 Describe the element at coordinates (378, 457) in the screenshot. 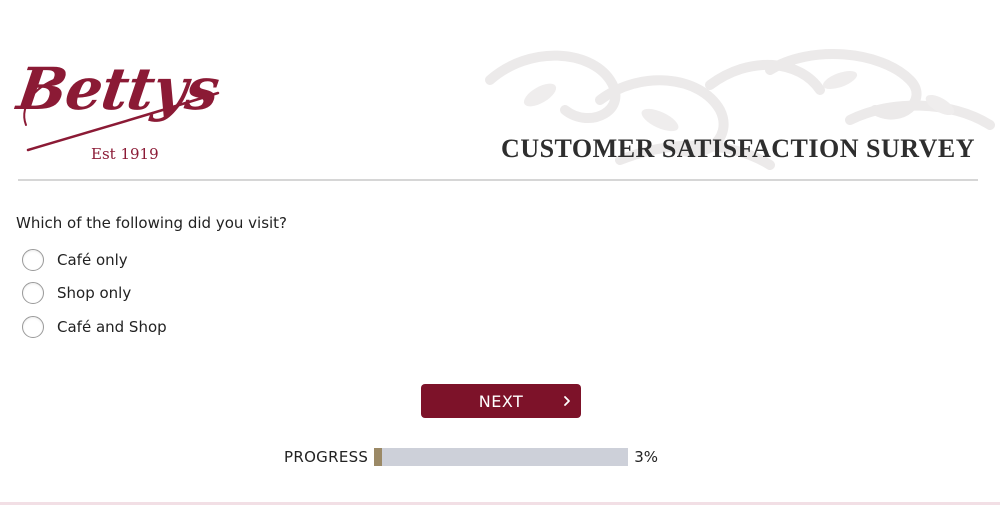

I see `progress-bar-fill` at that location.